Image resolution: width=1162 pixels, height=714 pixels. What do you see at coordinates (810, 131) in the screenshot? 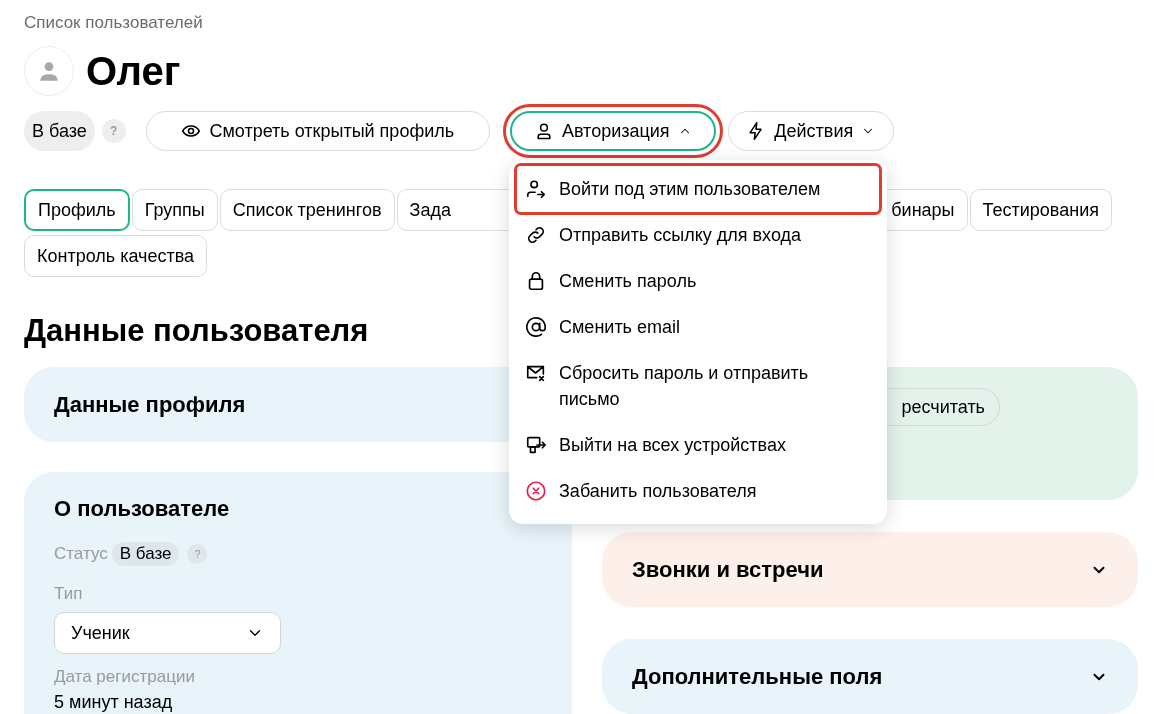
I see `bolt-button: Действия` at bounding box center [810, 131].